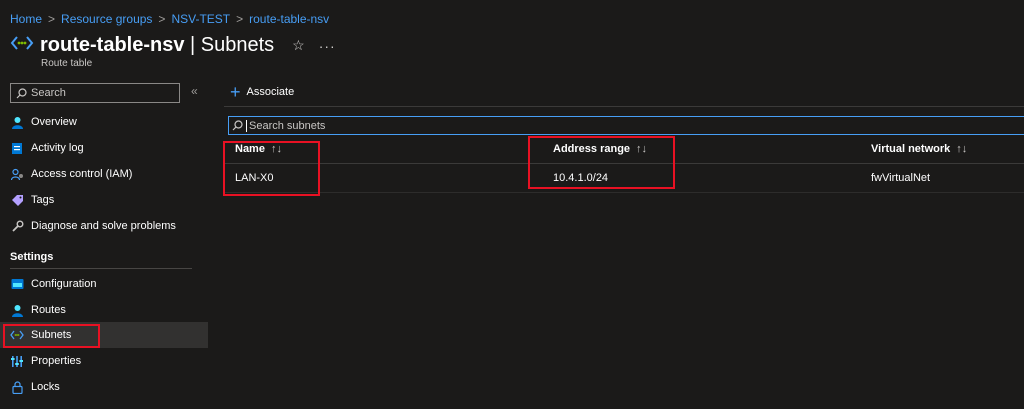 Image resolution: width=1024 pixels, height=409 pixels. Describe the element at coordinates (901, 178) in the screenshot. I see `subnet-virtual-network: fwVirtualNet` at that location.